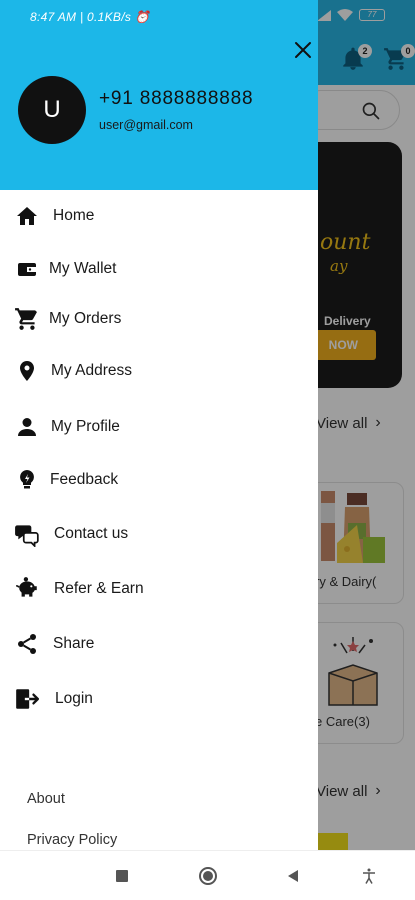 The width and height of the screenshot is (415, 900). I want to click on user-email: user@gmail.com, so click(146, 125).